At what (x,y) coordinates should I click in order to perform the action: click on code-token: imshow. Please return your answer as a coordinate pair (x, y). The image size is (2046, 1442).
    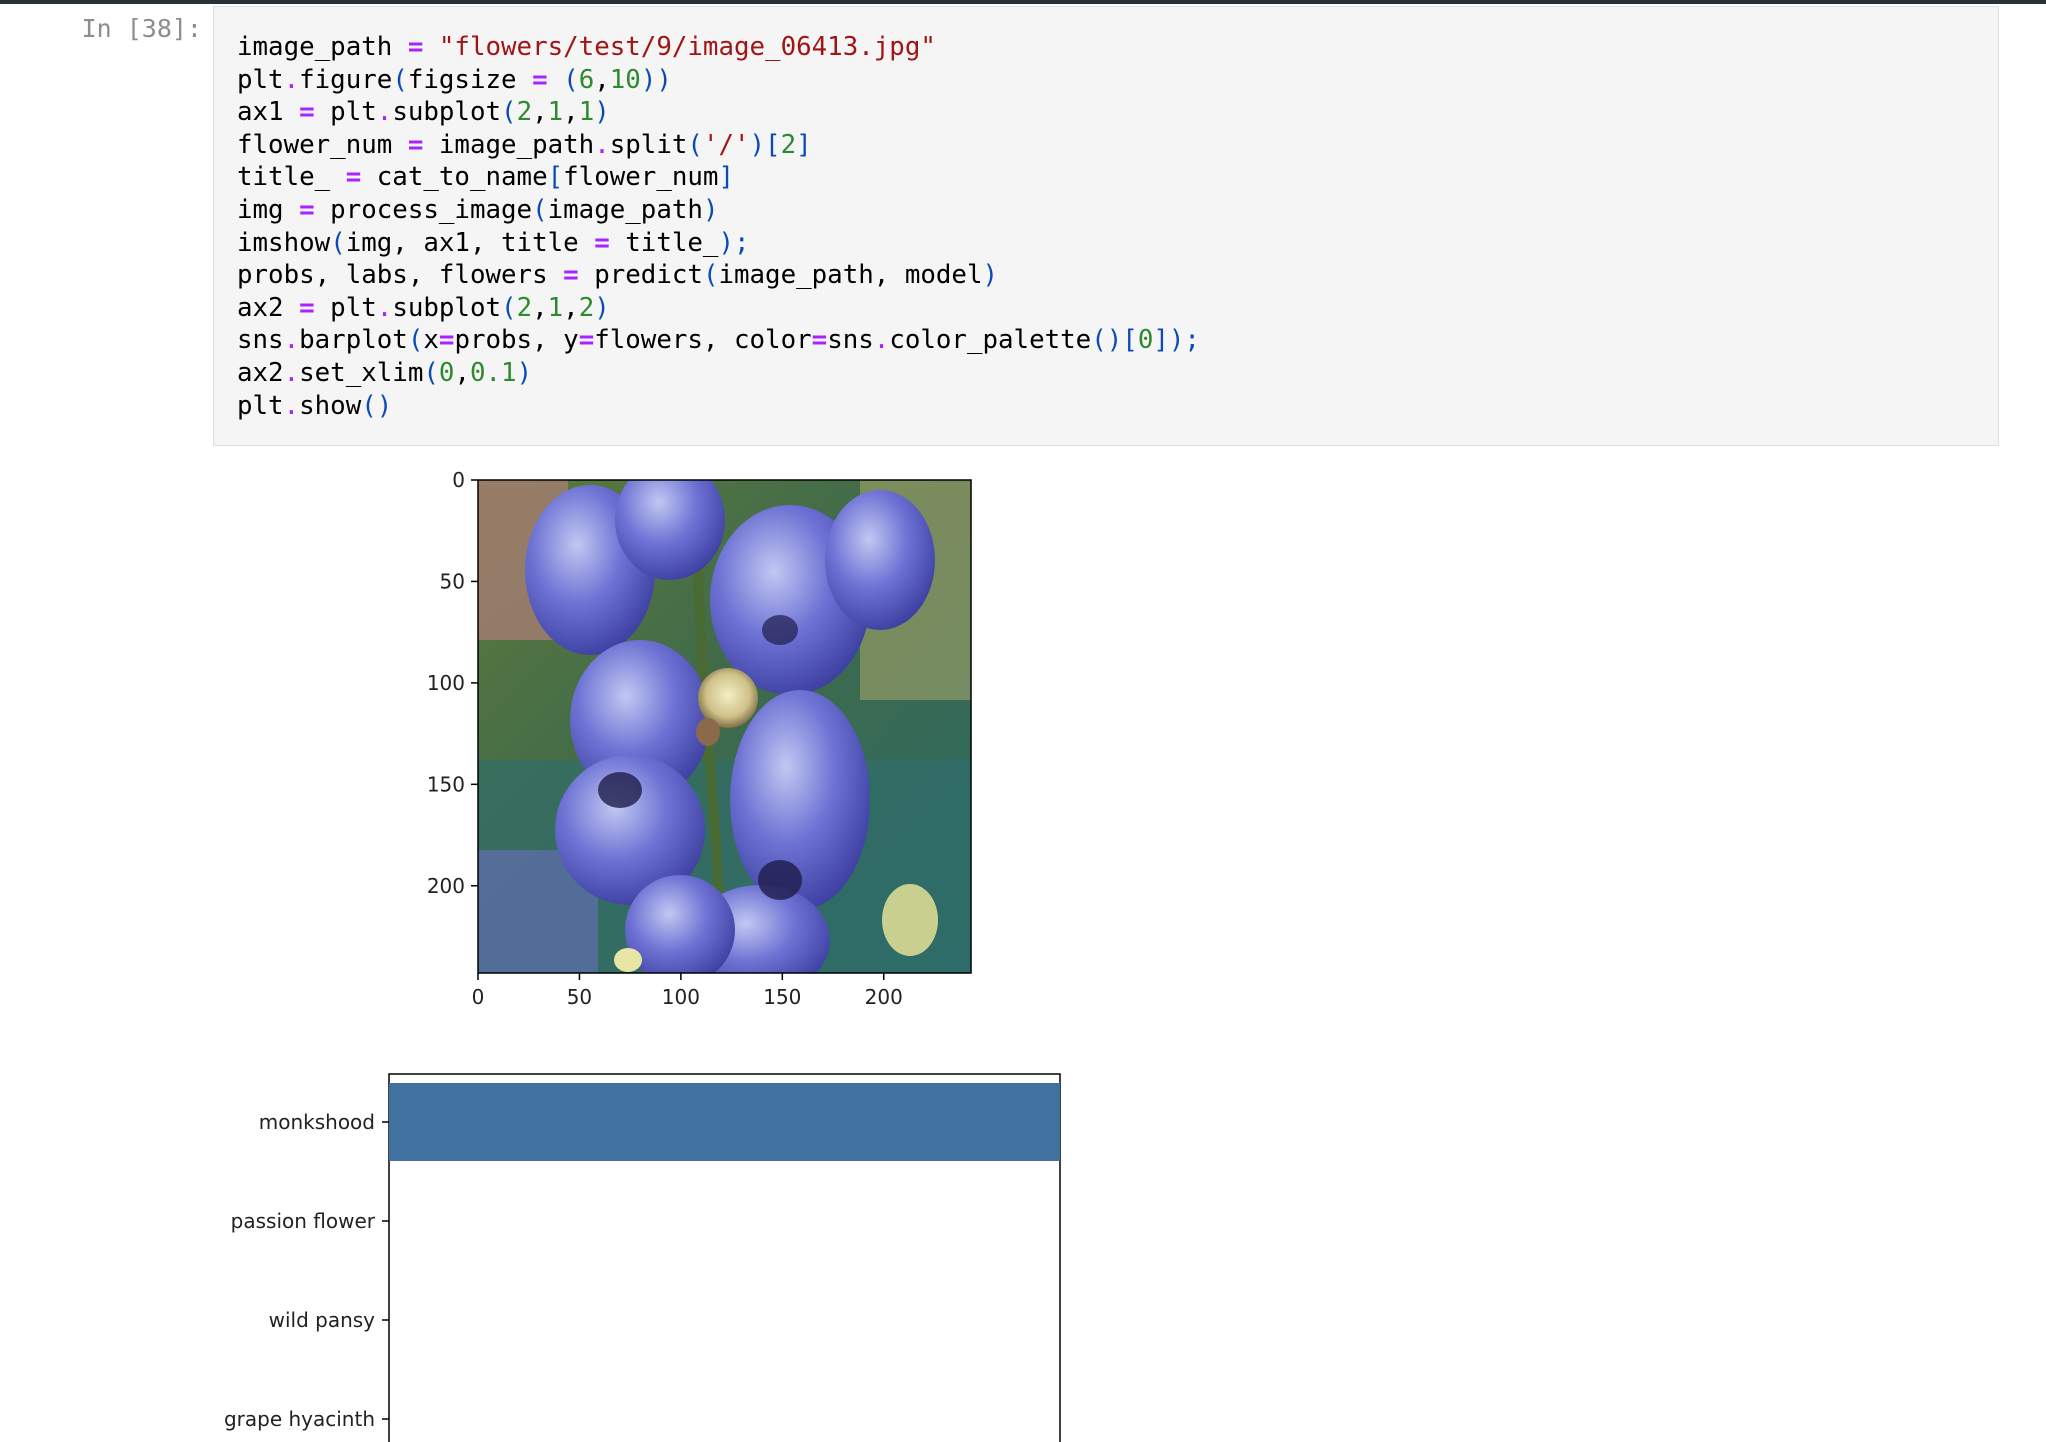
    Looking at the image, I should click on (284, 242).